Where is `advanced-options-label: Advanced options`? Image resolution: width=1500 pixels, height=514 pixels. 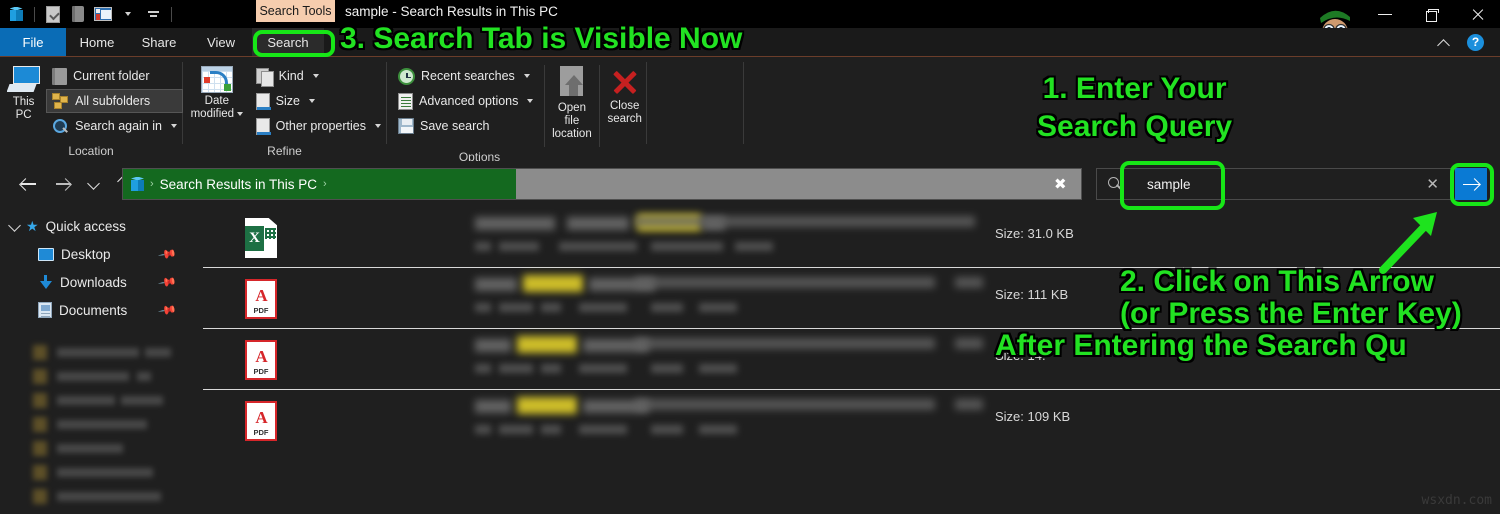 advanced-options-label: Advanced options is located at coordinates (469, 101).